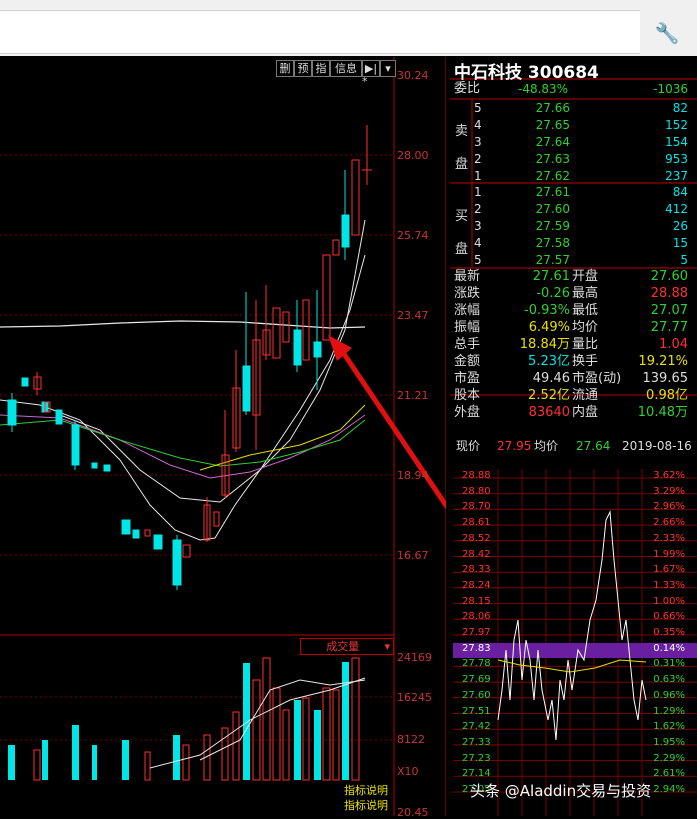 The image size is (697, 819). I want to click on intraday-price-tick: 27.60, so click(476, 695).